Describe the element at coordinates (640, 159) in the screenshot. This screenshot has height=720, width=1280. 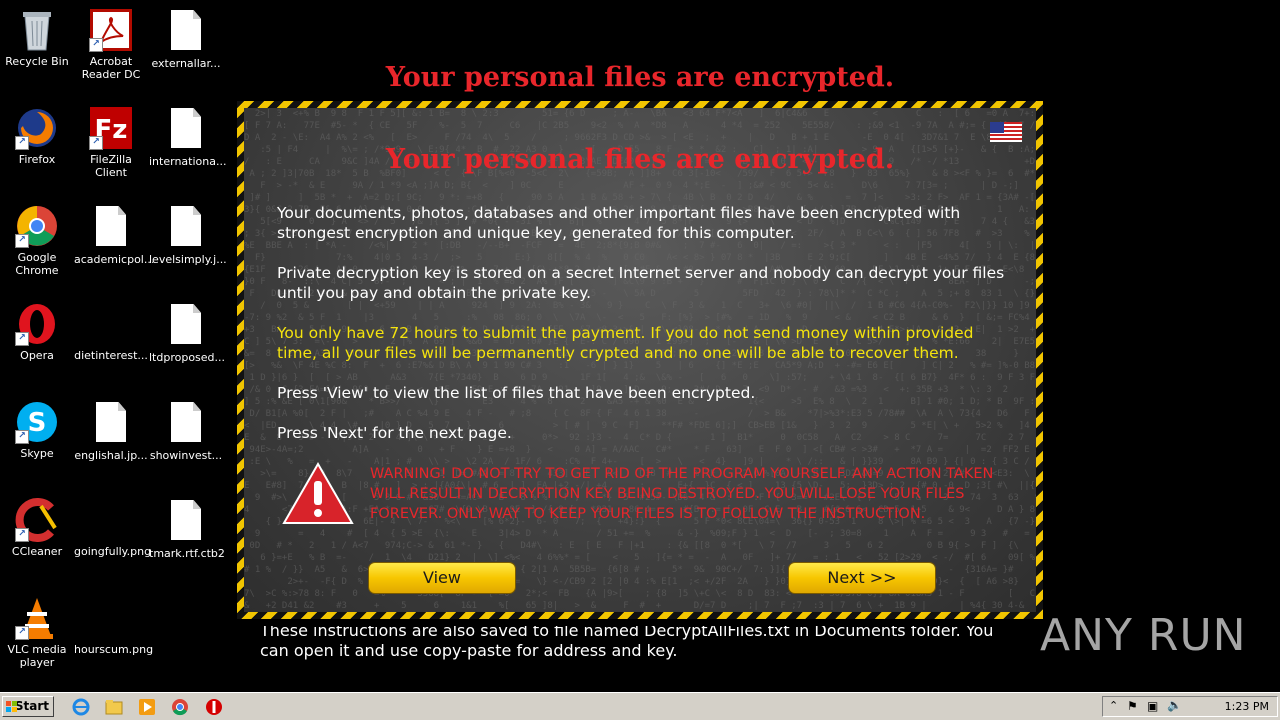
I see `ransom-title: Your personal files are encrypted.` at that location.